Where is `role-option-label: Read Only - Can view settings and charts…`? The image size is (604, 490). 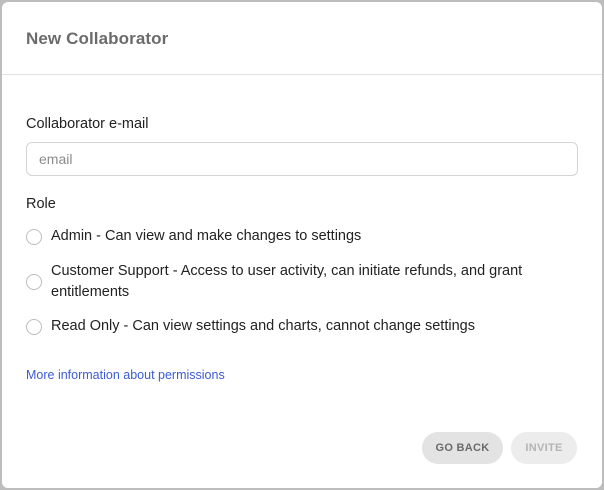
role-option-label: Read Only - Can view settings and charts… is located at coordinates (263, 326).